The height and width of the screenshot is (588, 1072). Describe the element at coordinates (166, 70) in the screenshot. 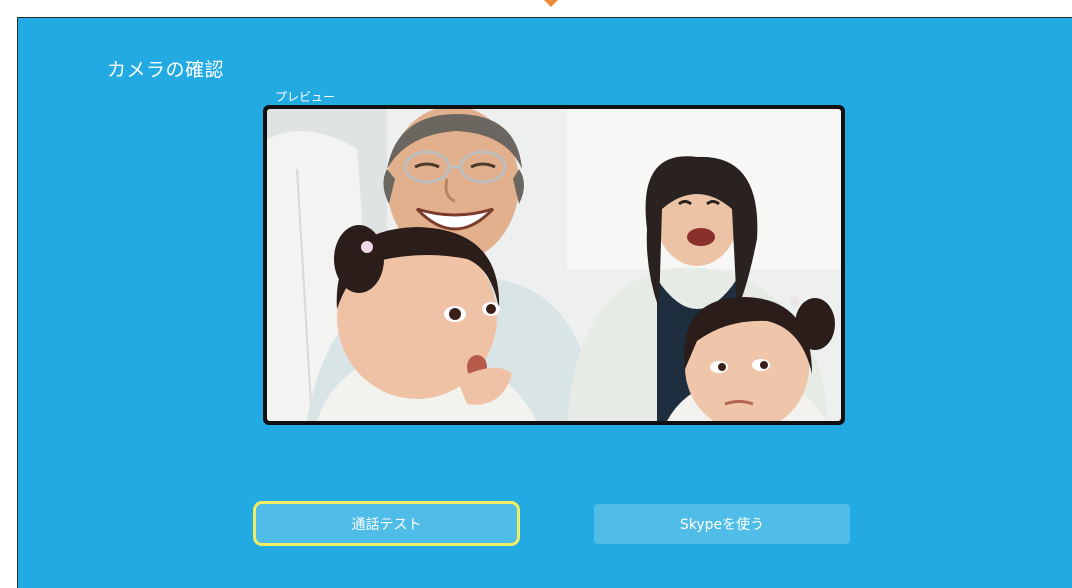

I see `page-title: カメラの確認` at that location.